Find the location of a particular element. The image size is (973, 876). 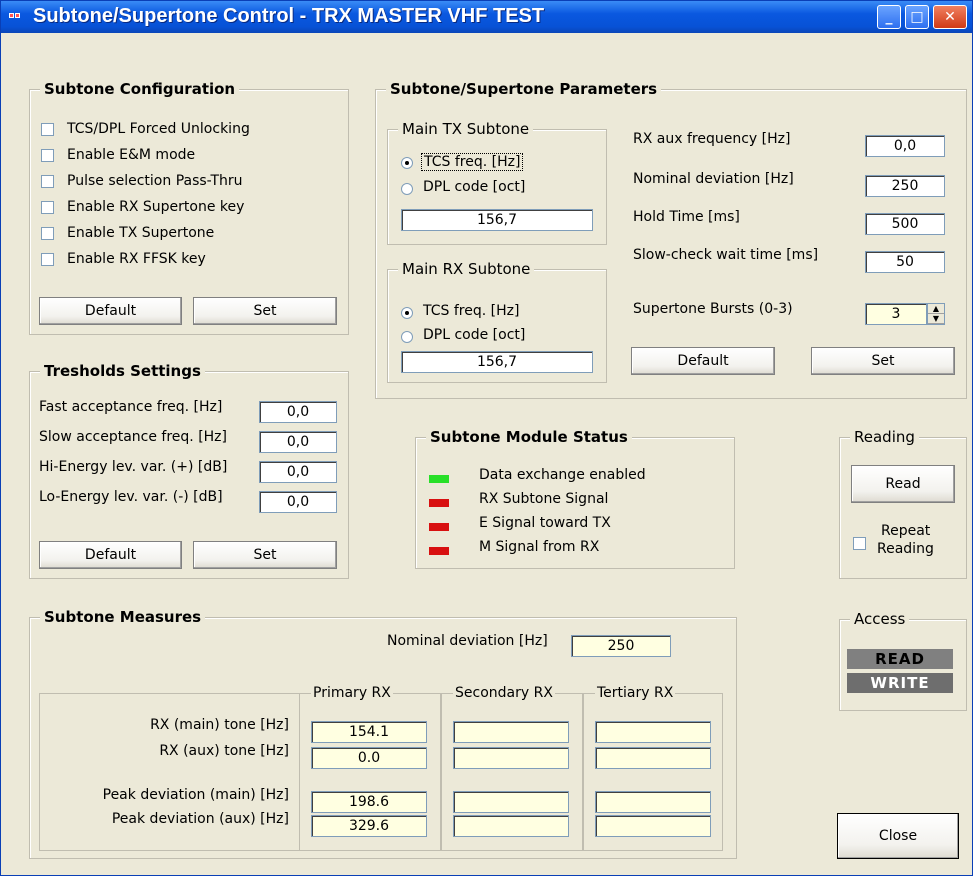

threshold-label: Fast acceptance freq. [Hz] is located at coordinates (131, 407).